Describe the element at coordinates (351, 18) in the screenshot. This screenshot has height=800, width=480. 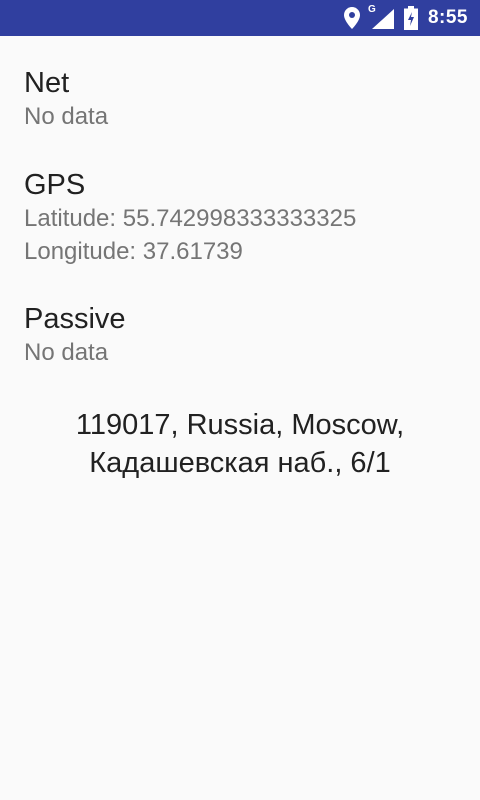
I see `location-pin-icon` at that location.